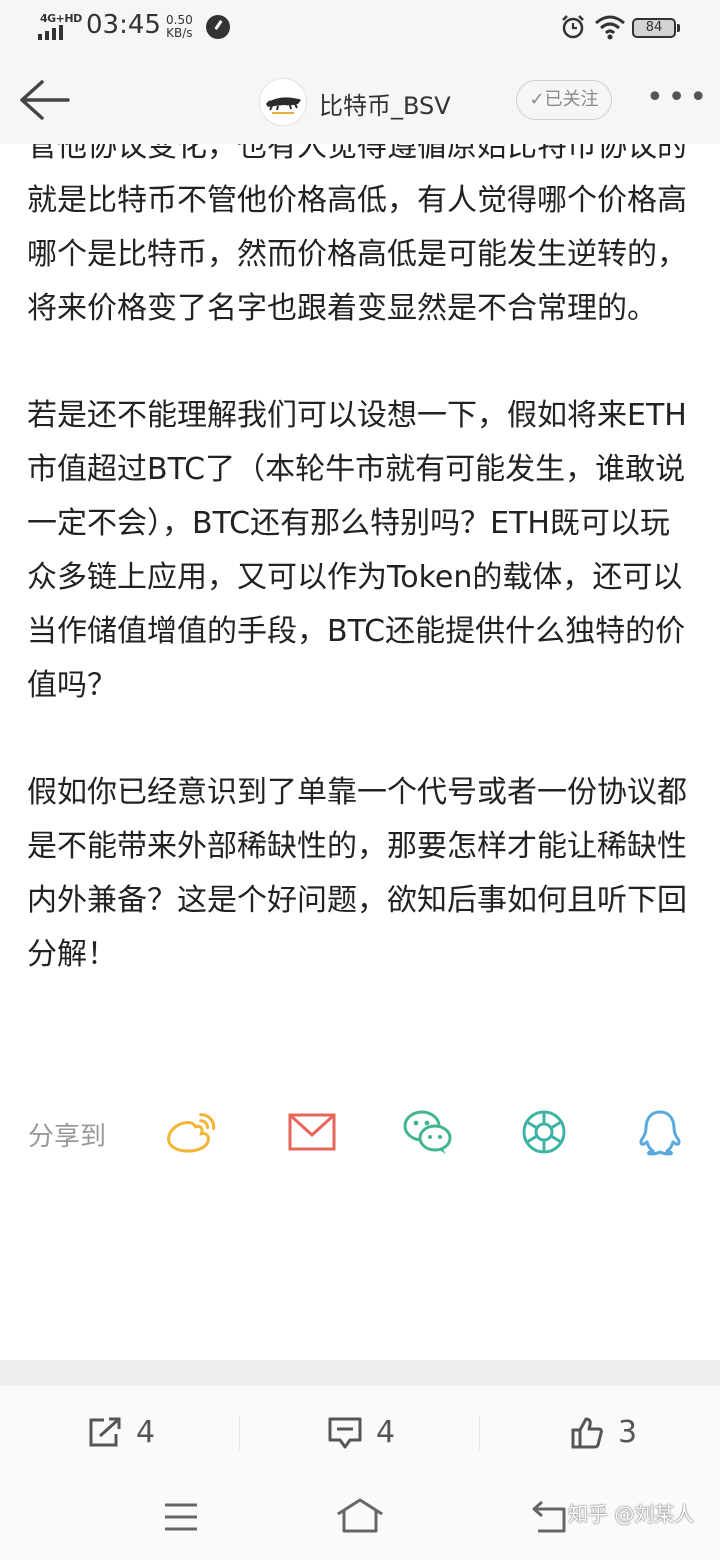 The image size is (720, 1560). I want to click on network-type: 4G+HD, so click(61, 18).